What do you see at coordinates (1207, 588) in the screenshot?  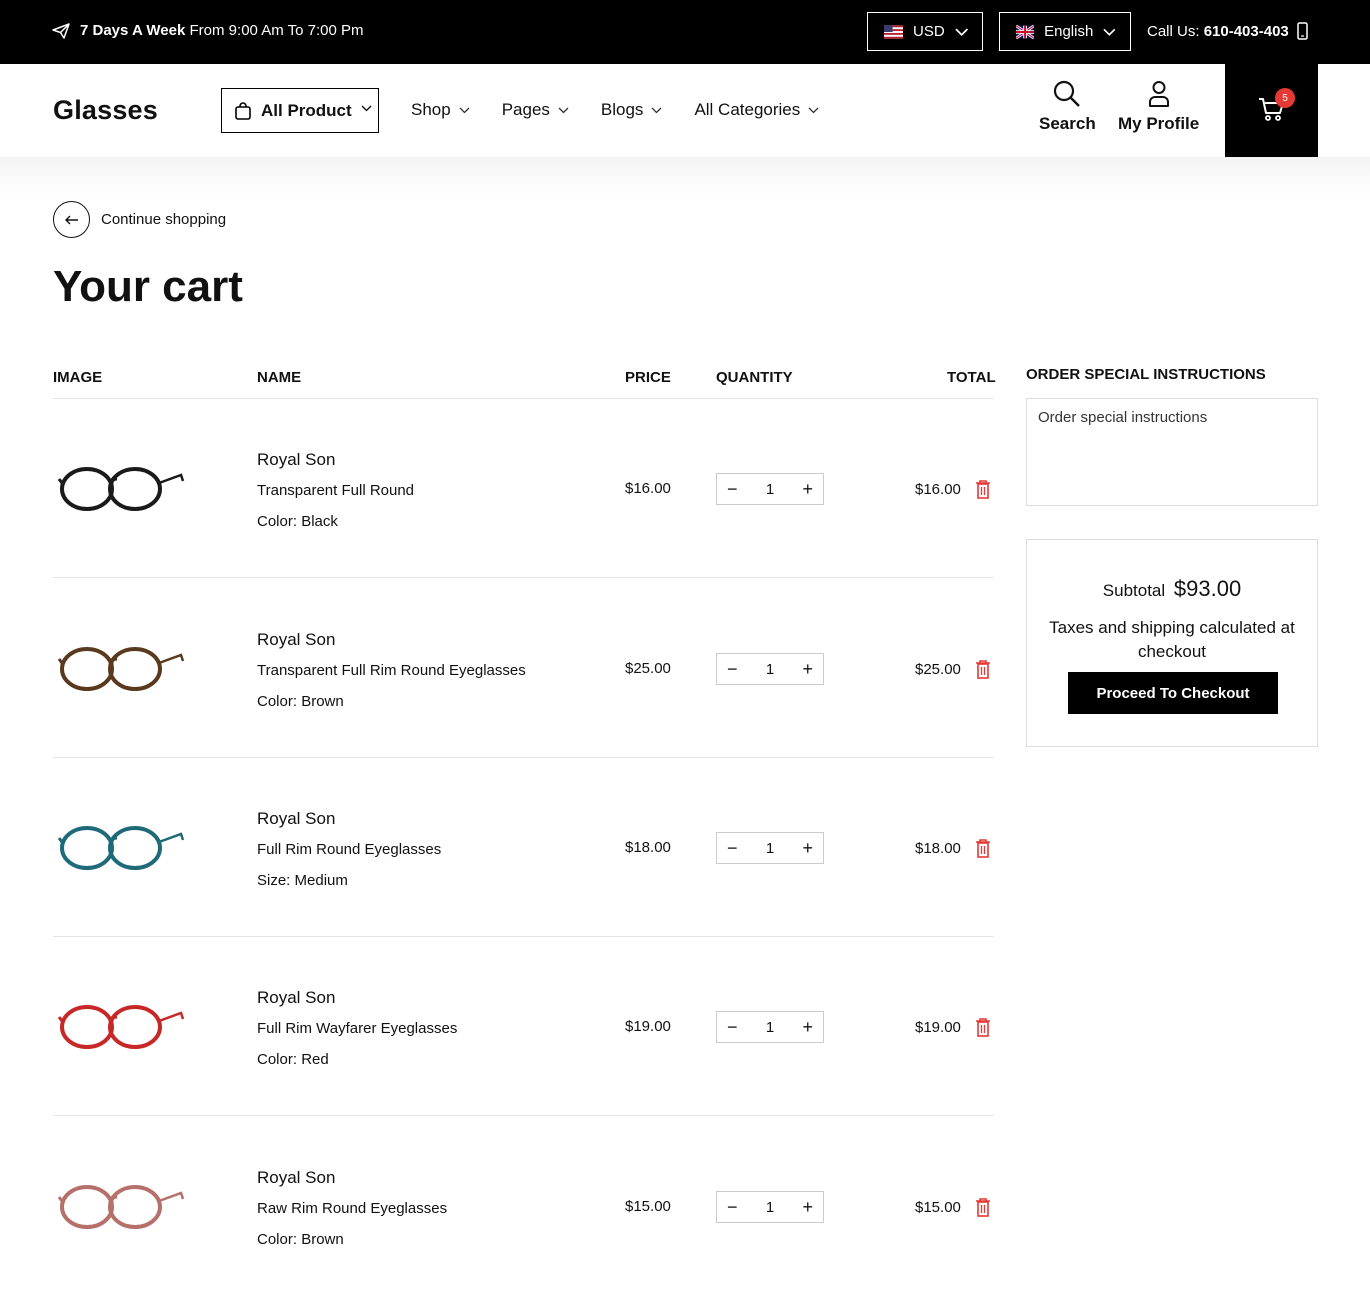 I see `subtotal-value: $93.00` at bounding box center [1207, 588].